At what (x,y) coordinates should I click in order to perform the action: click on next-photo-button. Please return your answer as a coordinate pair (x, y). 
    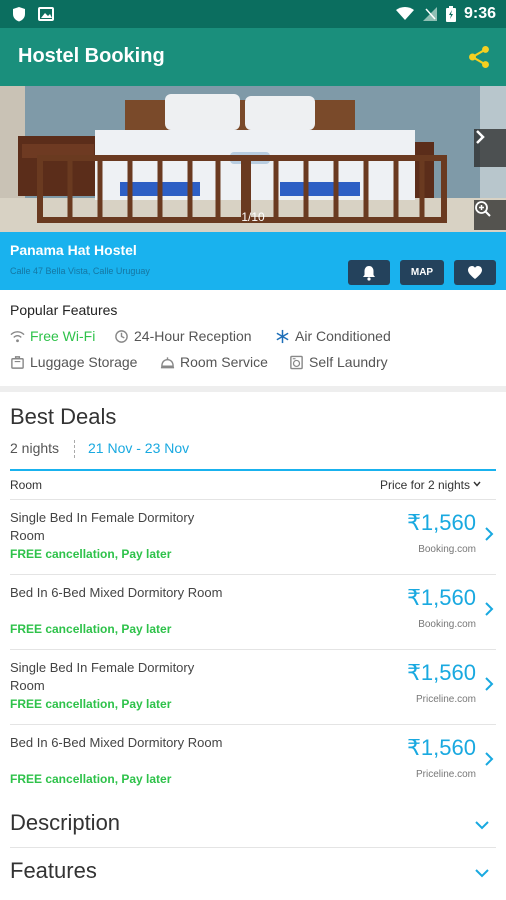
    Looking at the image, I should click on (490, 148).